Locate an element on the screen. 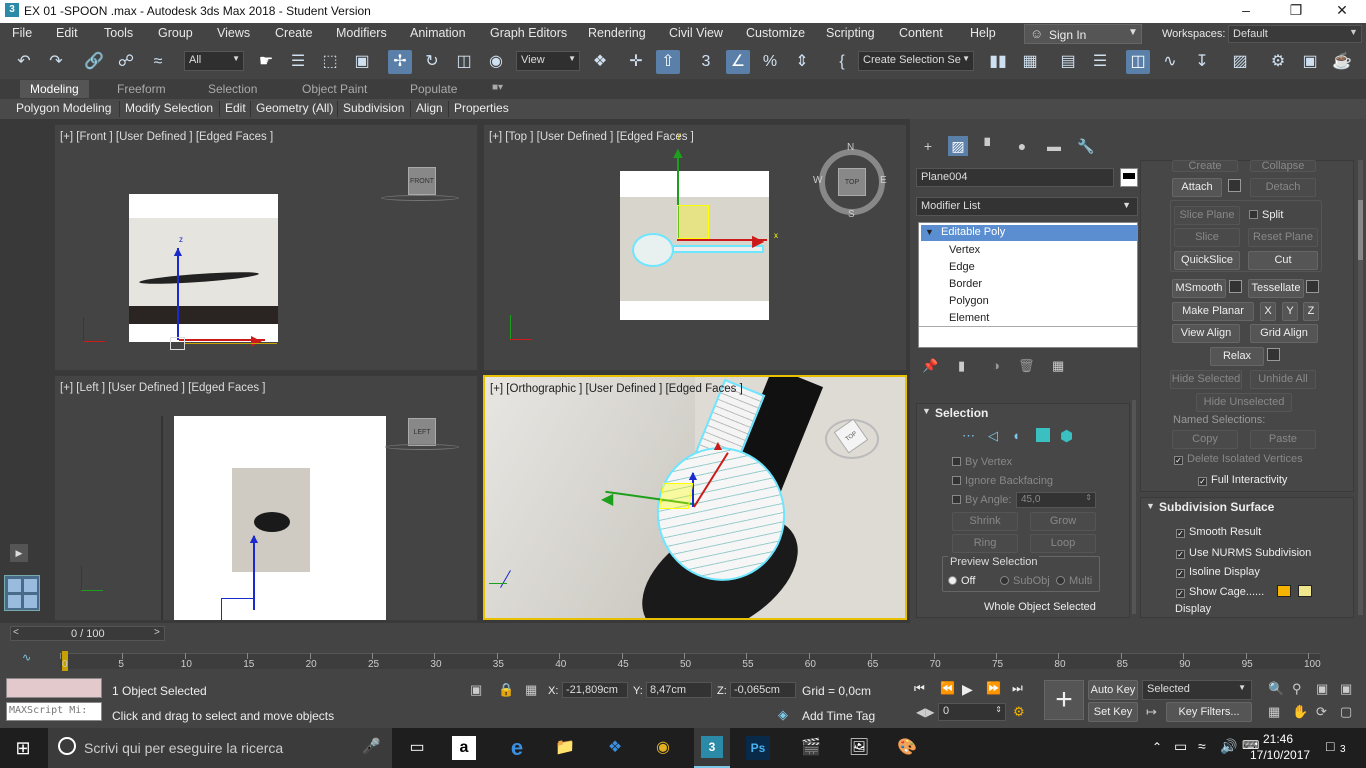 This screenshot has width=1366, height=768. field-of-view-icon: ▦ is located at coordinates (1274, 712).